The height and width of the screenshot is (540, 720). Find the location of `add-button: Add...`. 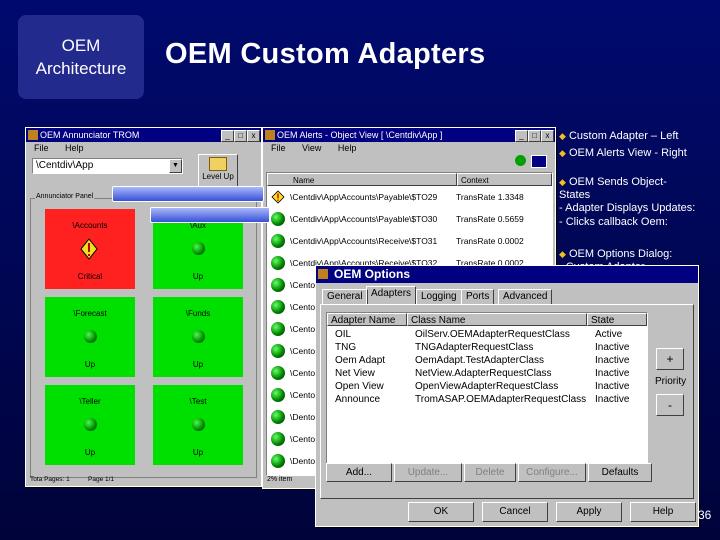

add-button: Add... is located at coordinates (359, 472).